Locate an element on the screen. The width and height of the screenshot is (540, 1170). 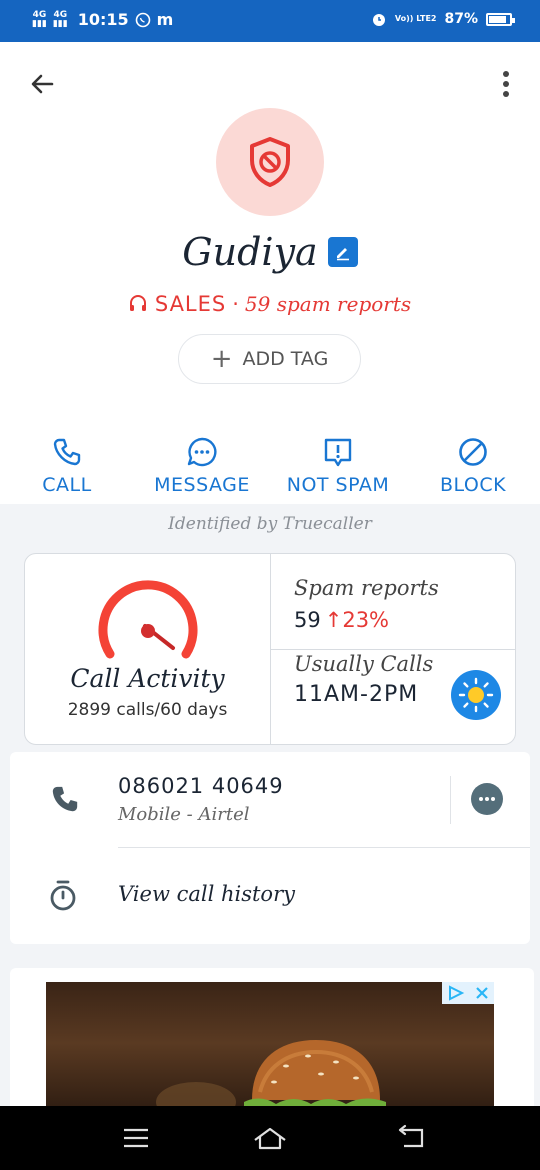
burger-ad-image is located at coordinates (270, 1050).